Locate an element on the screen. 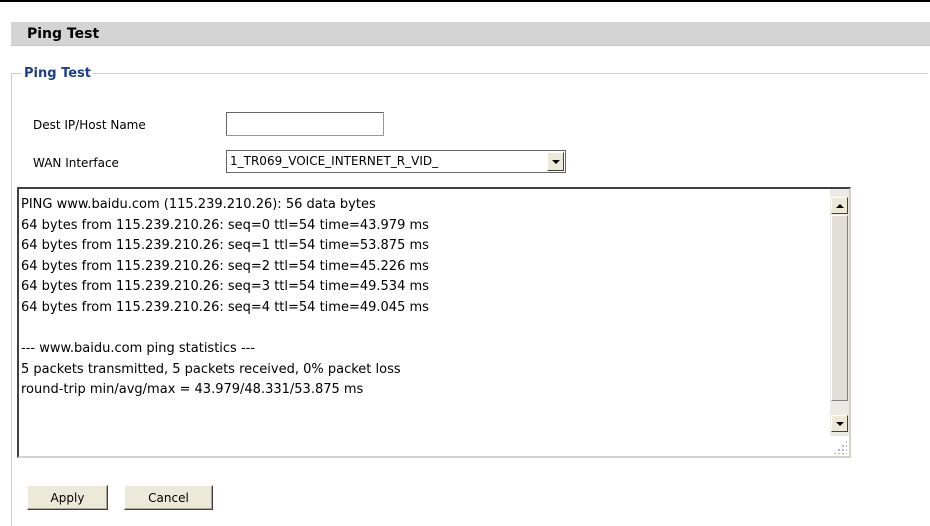 The image size is (930, 526). top-divider is located at coordinates (465, 1).